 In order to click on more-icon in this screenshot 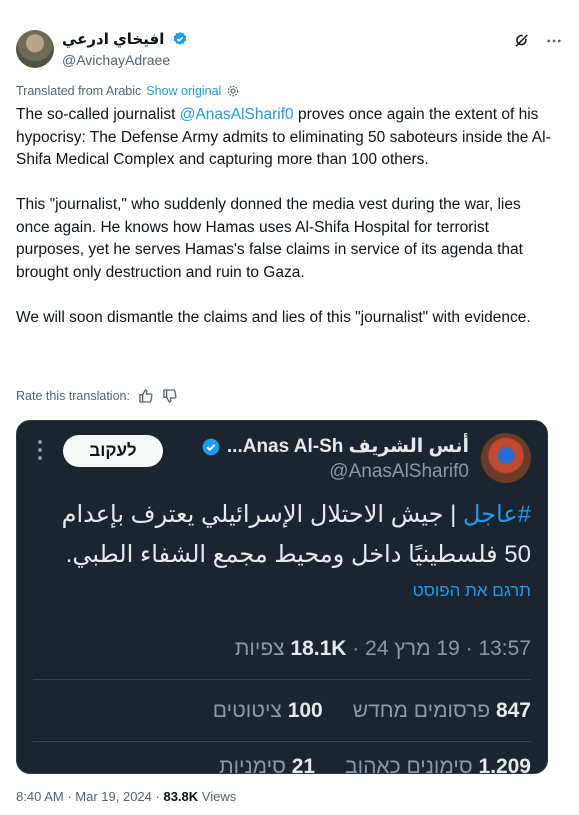, I will do `click(554, 41)`.